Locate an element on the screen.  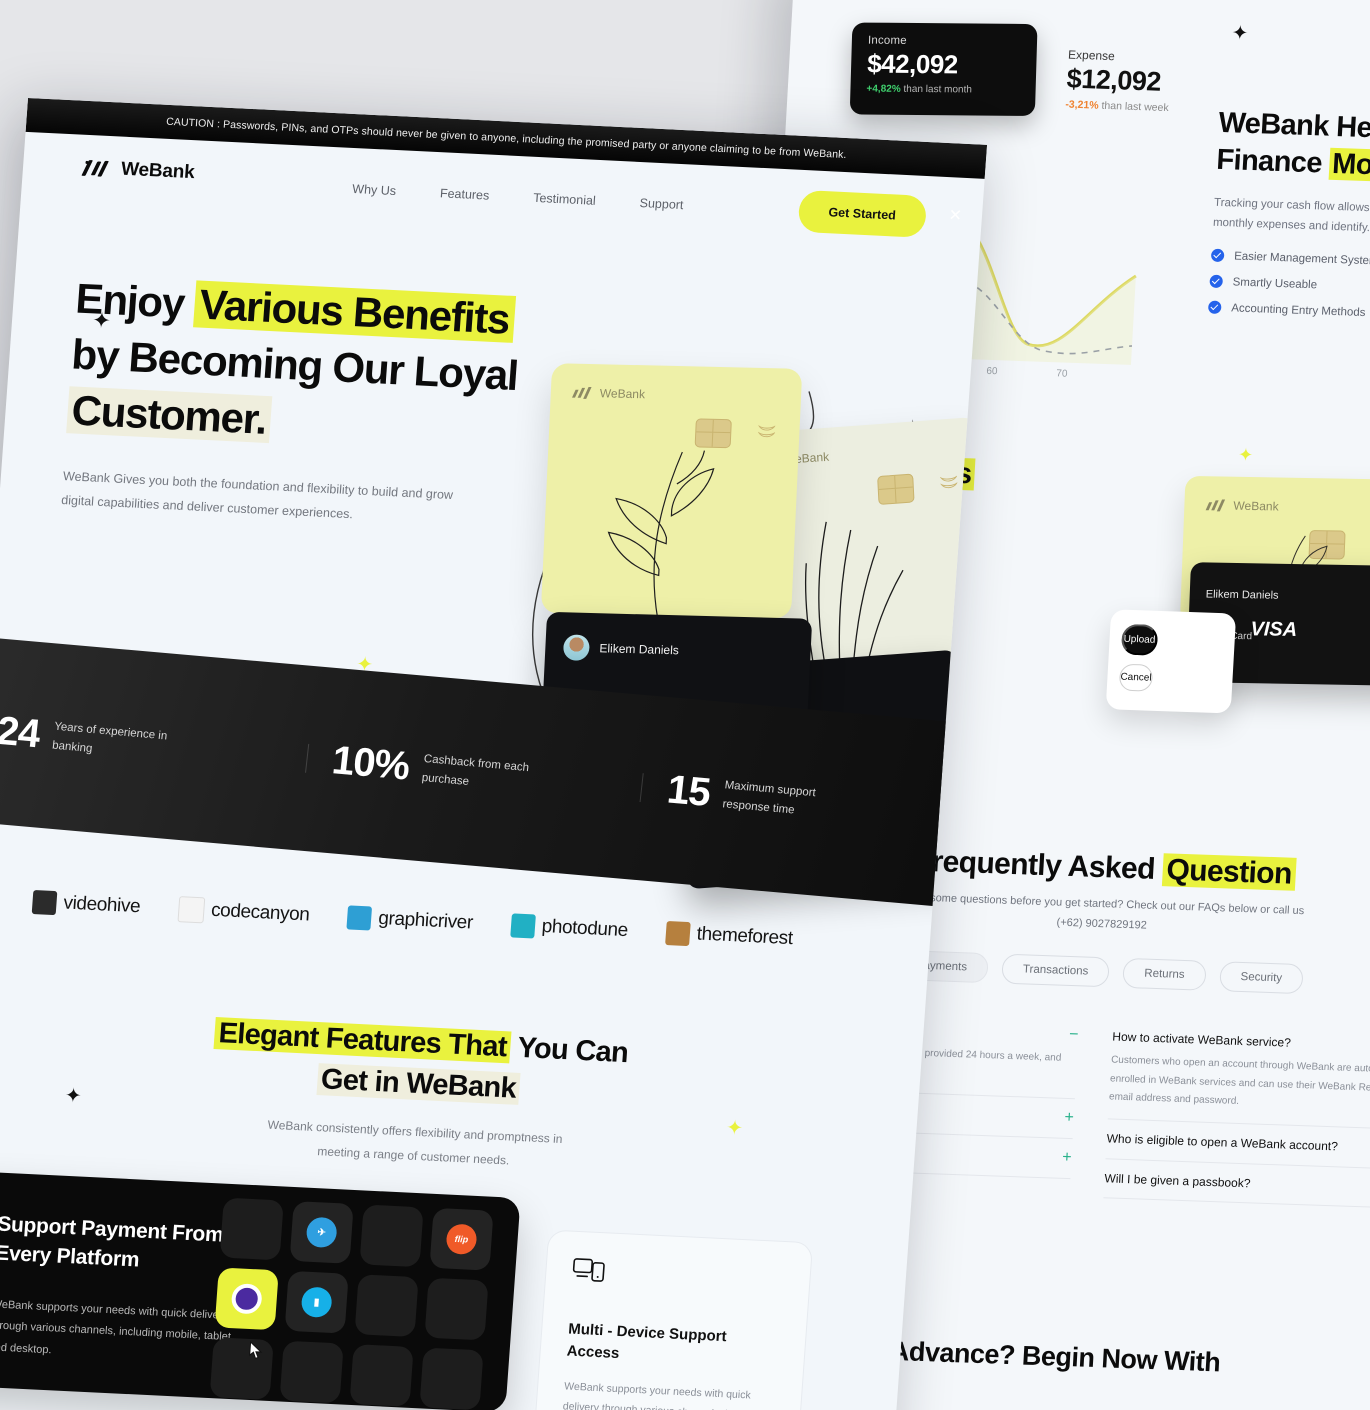
logo-photodune: photodune is located at coordinates (569, 928).